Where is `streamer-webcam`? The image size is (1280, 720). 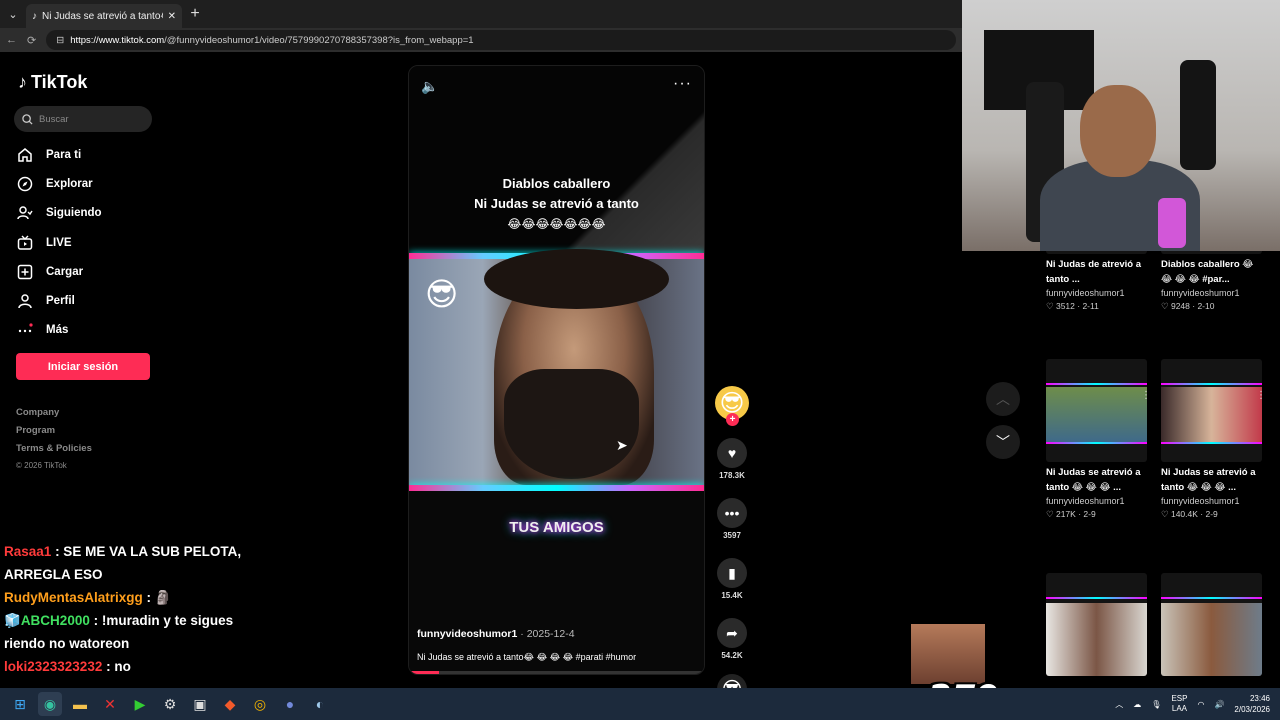
streamer-webcam is located at coordinates (1121, 125).